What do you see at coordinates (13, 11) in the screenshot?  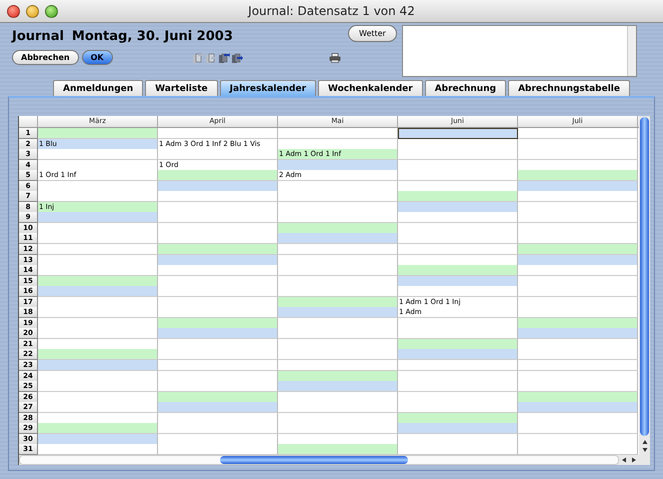 I see `close-icon` at bounding box center [13, 11].